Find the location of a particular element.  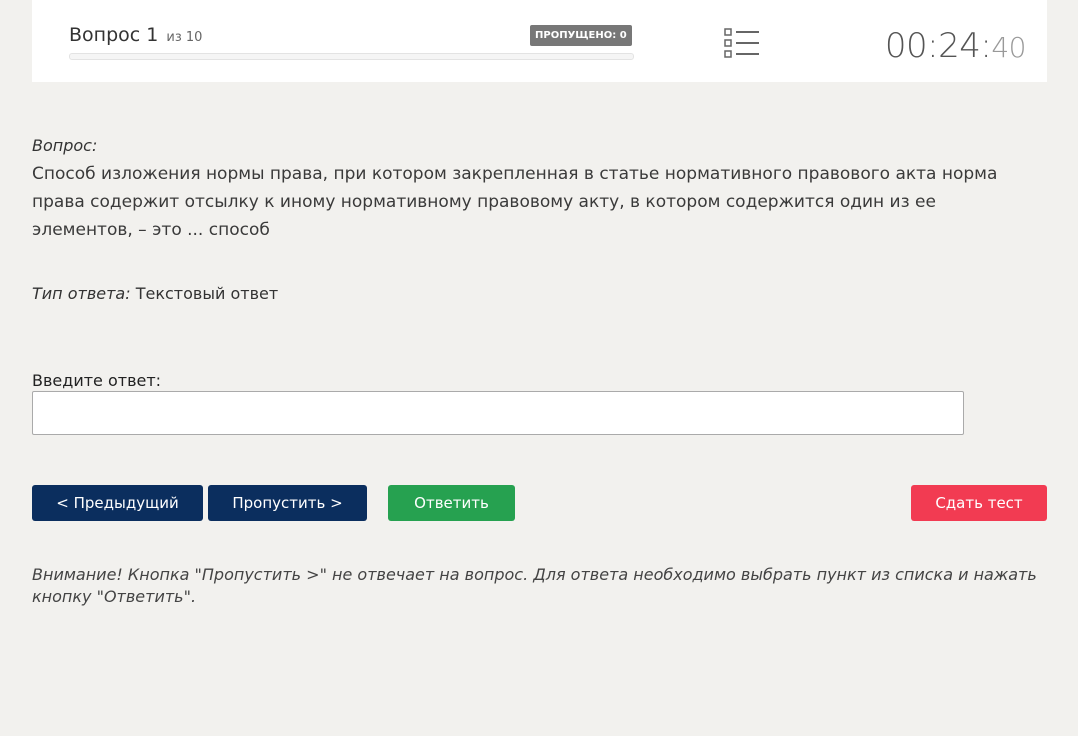

answer-input is located at coordinates (498, 413).